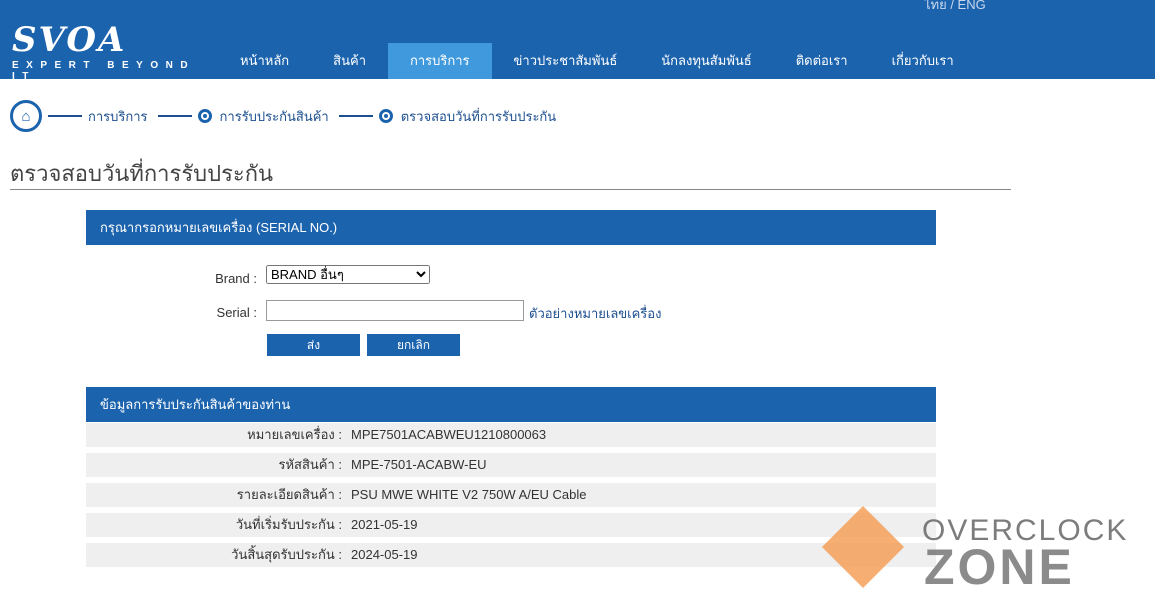  What do you see at coordinates (440, 61) in the screenshot?
I see `nav-services: การบริการ` at bounding box center [440, 61].